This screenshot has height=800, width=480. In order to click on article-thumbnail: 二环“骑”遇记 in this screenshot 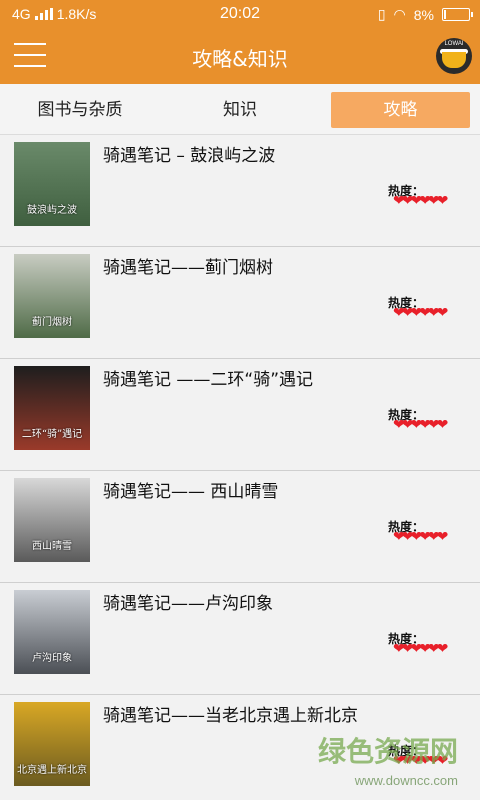, I will do `click(52, 408)`.